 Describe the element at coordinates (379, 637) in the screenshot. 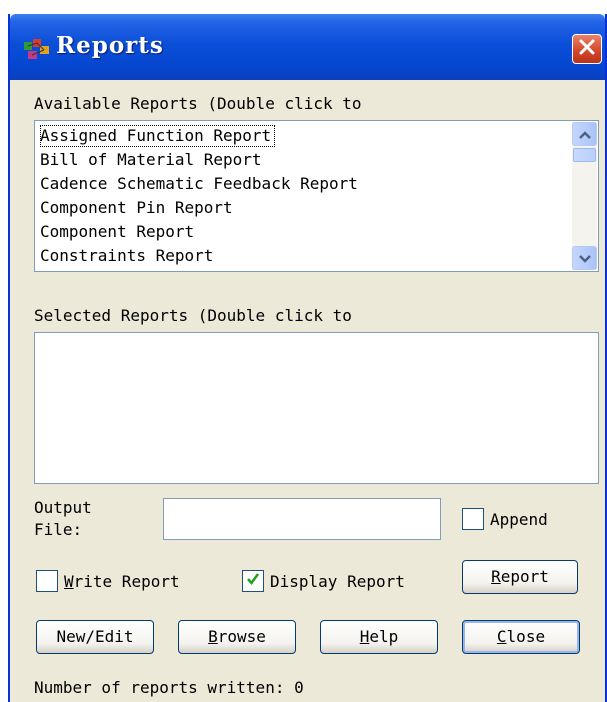

I see `help-button: Help` at that location.